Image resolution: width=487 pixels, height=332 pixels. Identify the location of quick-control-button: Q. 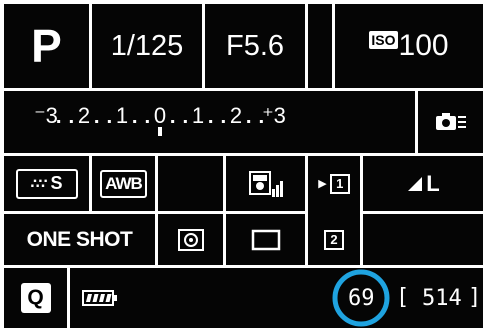
(35, 298).